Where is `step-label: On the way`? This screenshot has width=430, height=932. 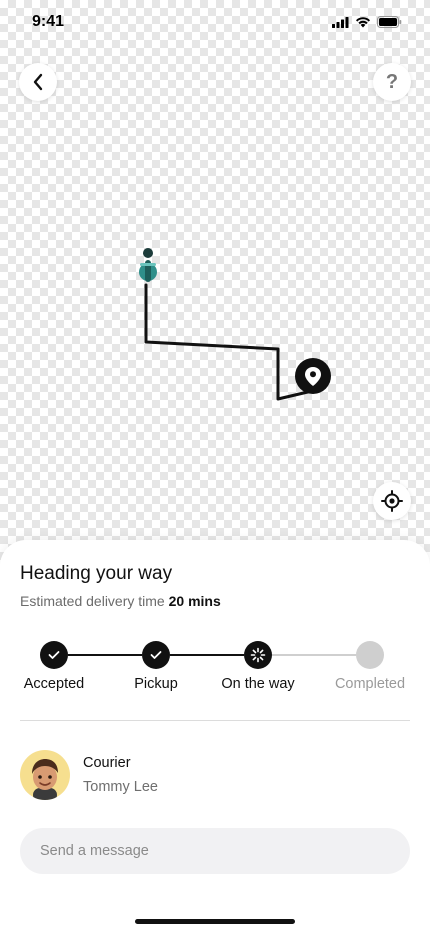 step-label: On the way is located at coordinates (258, 684).